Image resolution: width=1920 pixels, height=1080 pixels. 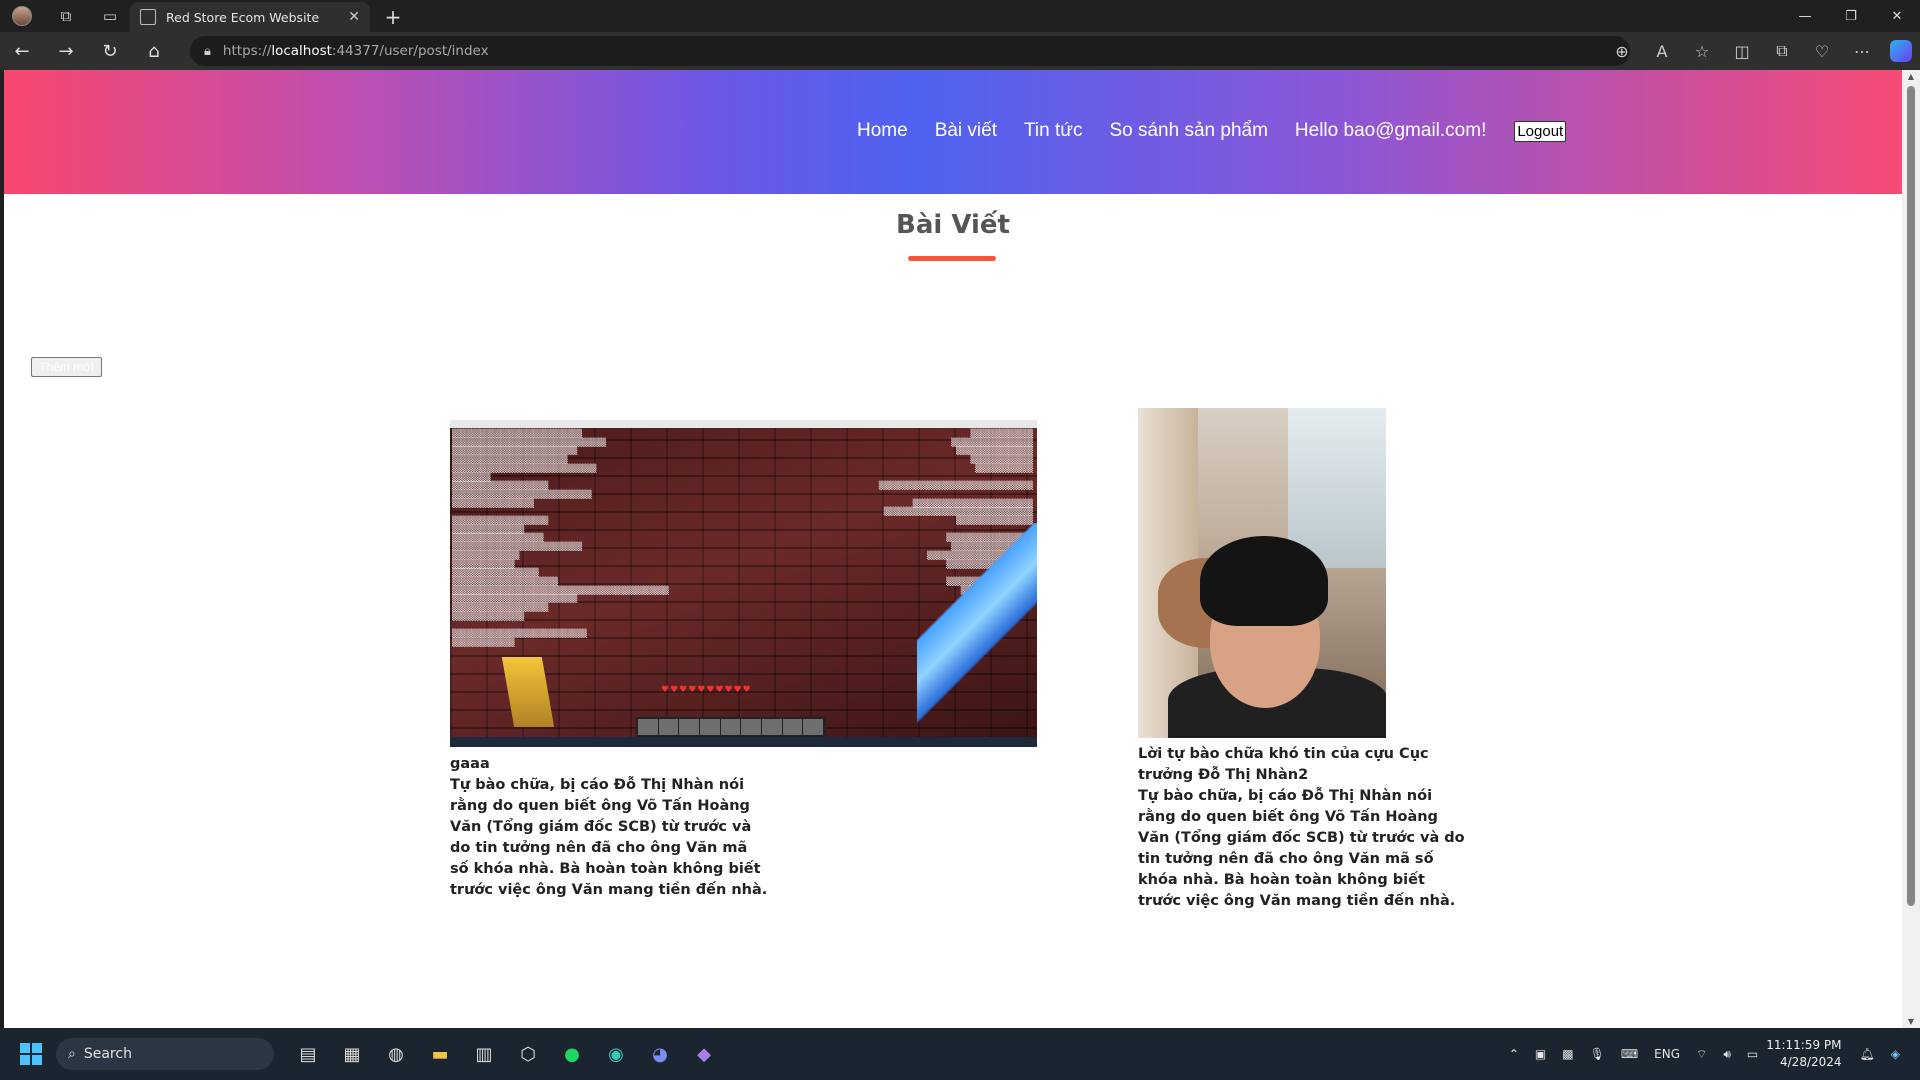 What do you see at coordinates (154, 51) in the screenshot?
I see `home-icon: ⌂` at bounding box center [154, 51].